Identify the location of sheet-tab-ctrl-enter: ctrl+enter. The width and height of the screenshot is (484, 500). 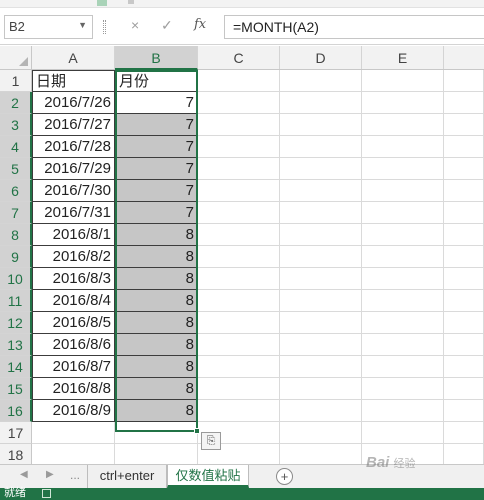
(127, 476).